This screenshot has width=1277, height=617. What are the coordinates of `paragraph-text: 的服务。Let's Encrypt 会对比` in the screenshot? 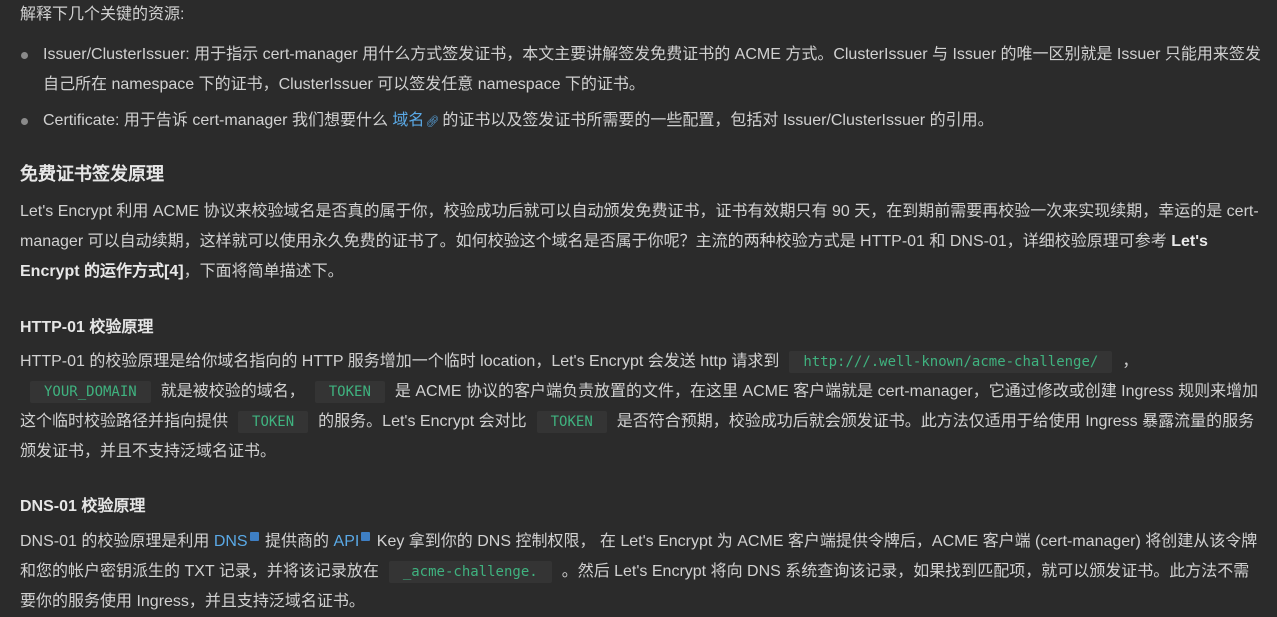 It's located at (422, 421).